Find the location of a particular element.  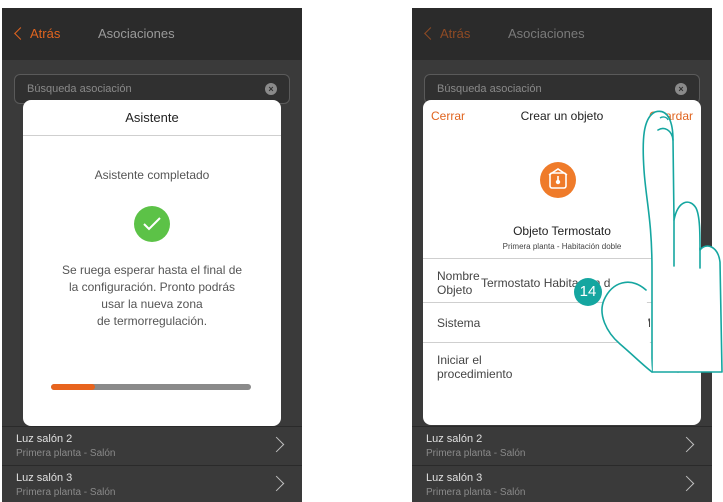

field-label-line: Nombre is located at coordinates (458, 276).